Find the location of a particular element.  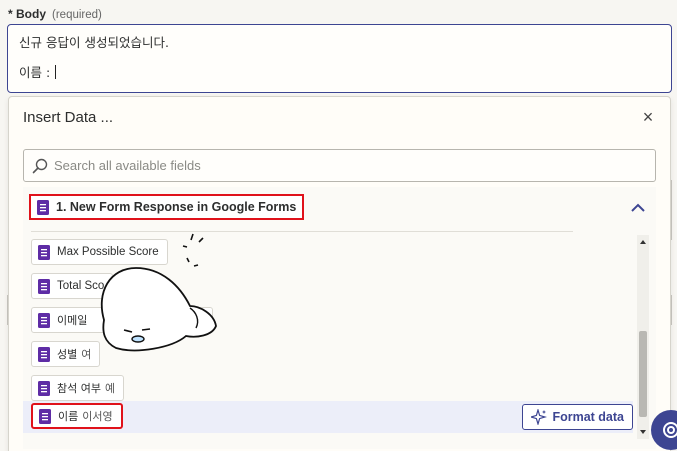

search-input is located at coordinates (334, 165).